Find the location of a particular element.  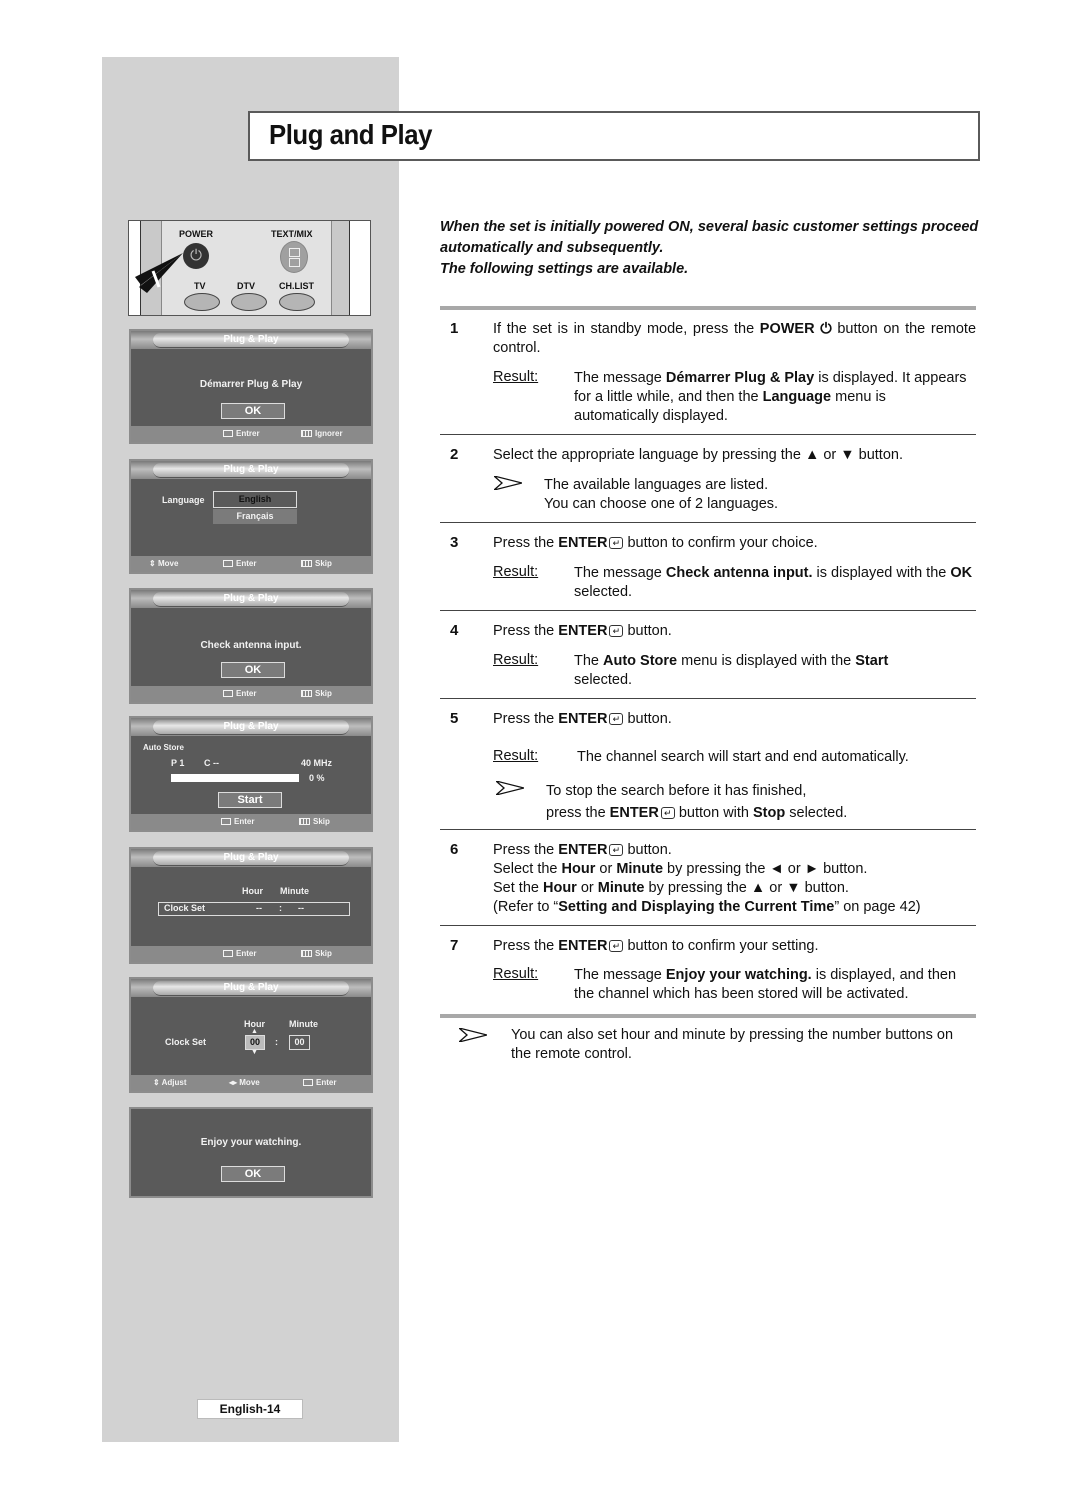

clock-set-row: Clock Set -- : -- is located at coordinates (254, 909).